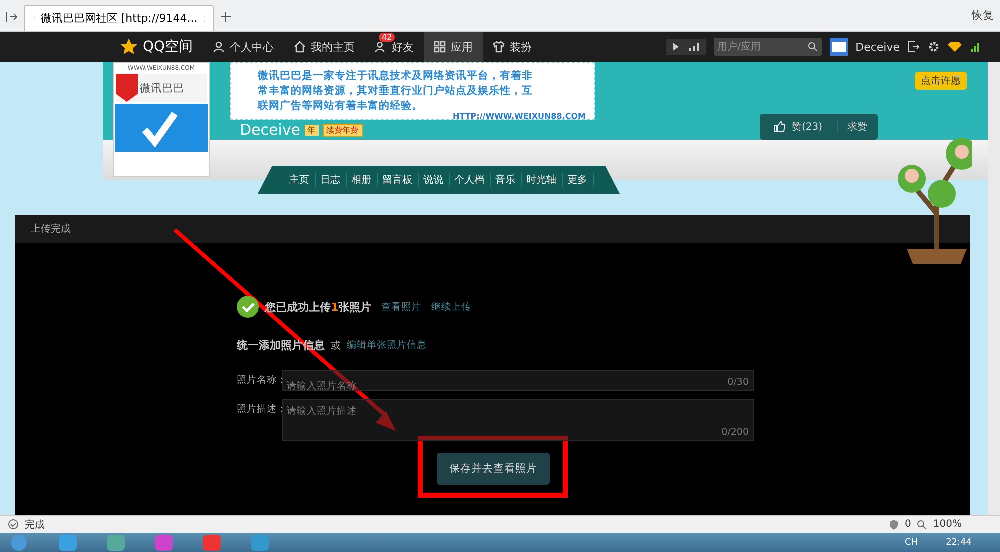  What do you see at coordinates (387, 37) in the screenshot?
I see `count-badge: 42` at bounding box center [387, 37].